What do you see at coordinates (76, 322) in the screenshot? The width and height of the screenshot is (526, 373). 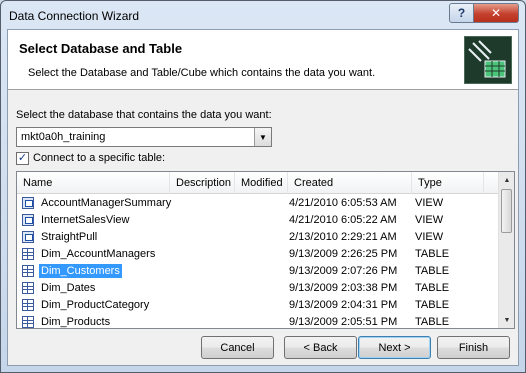 I see `row-name: Dim_Products` at bounding box center [76, 322].